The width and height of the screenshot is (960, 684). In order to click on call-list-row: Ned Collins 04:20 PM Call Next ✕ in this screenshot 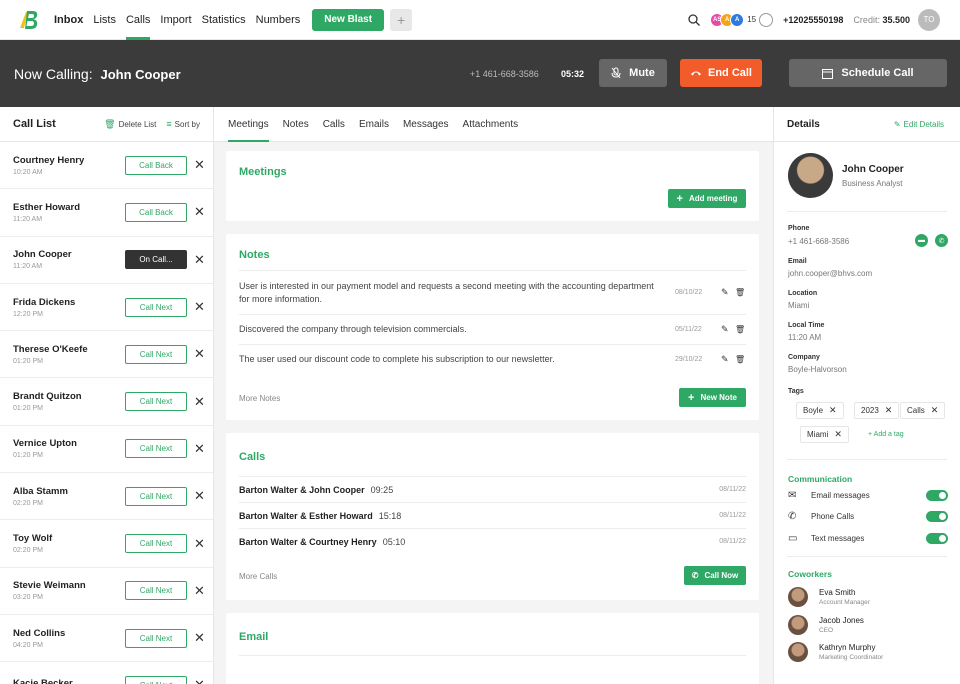, I will do `click(106, 639)`.